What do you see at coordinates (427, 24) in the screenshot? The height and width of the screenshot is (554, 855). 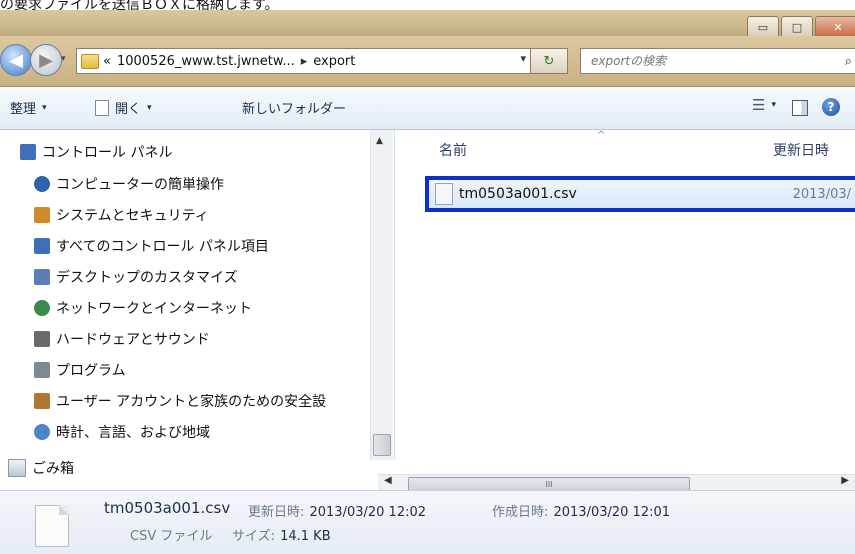 I see `window-title-bar: ▭ □ ✕` at bounding box center [427, 24].